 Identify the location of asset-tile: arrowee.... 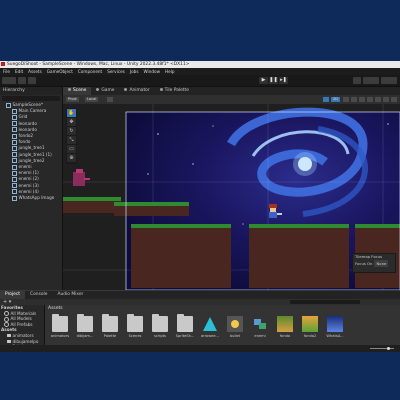
(210, 330).